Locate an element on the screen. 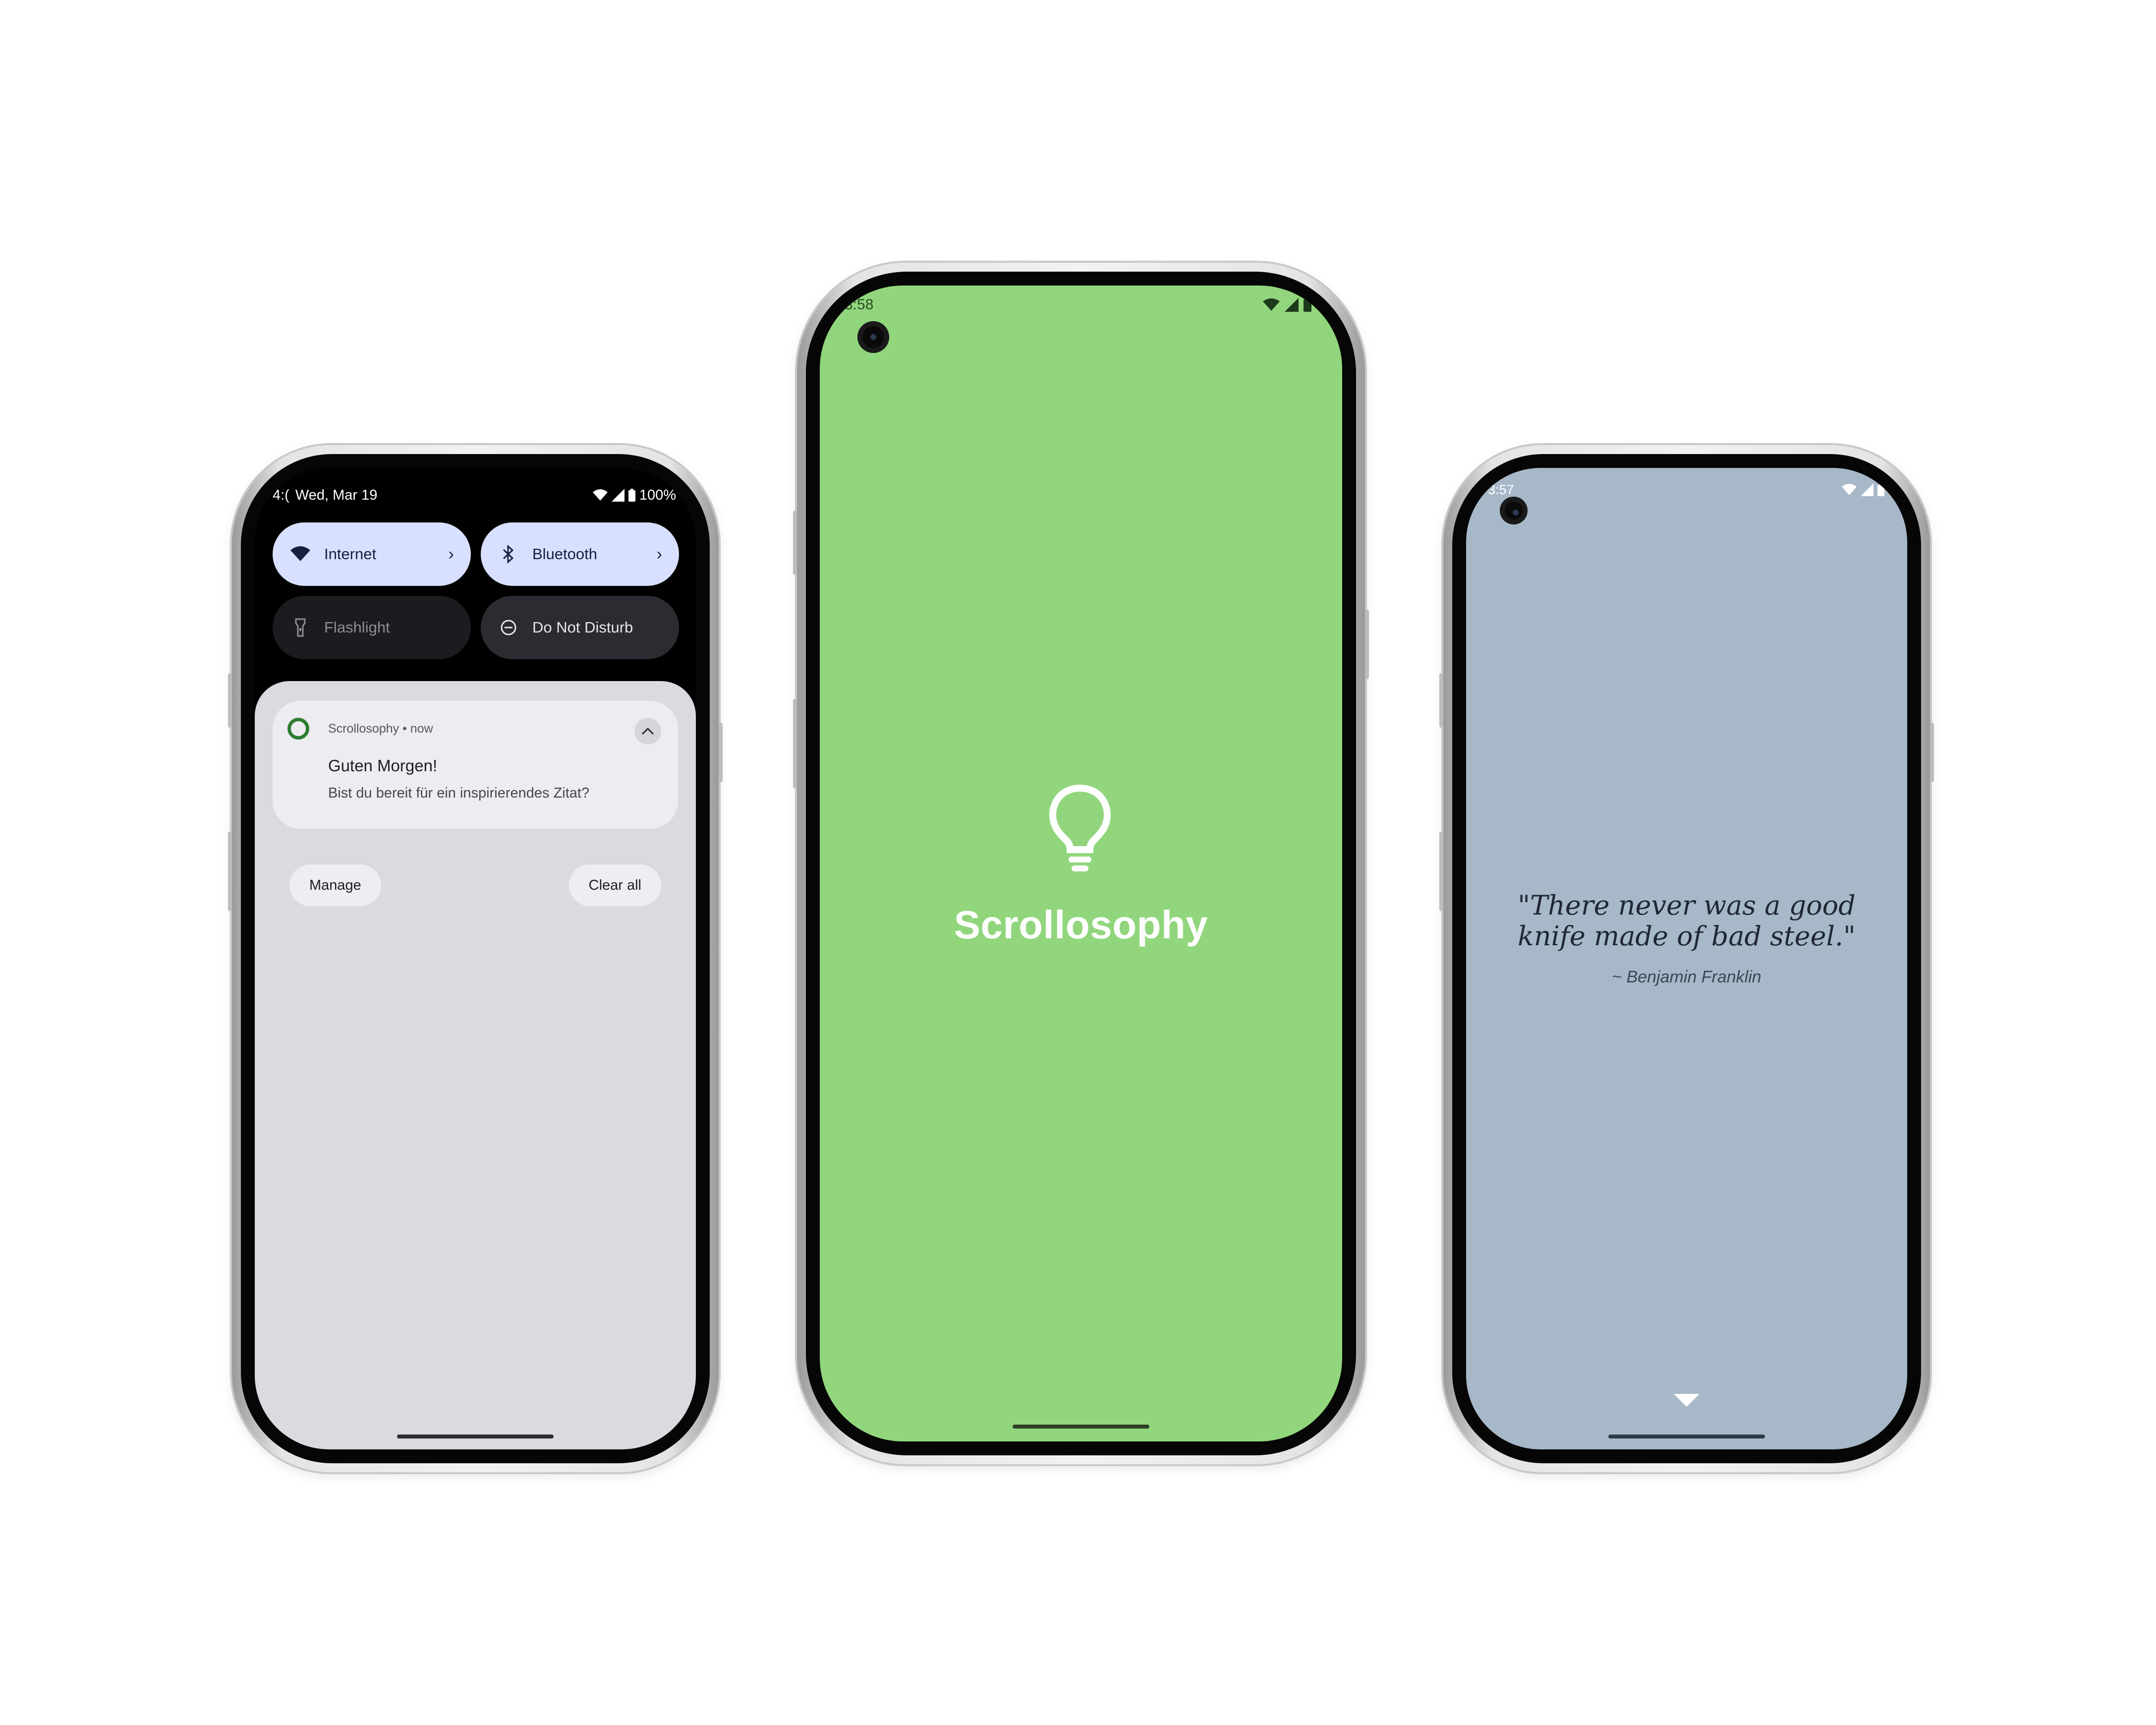 The width and height of the screenshot is (2156, 1725). status-time: 3:57 is located at coordinates (1501, 489).